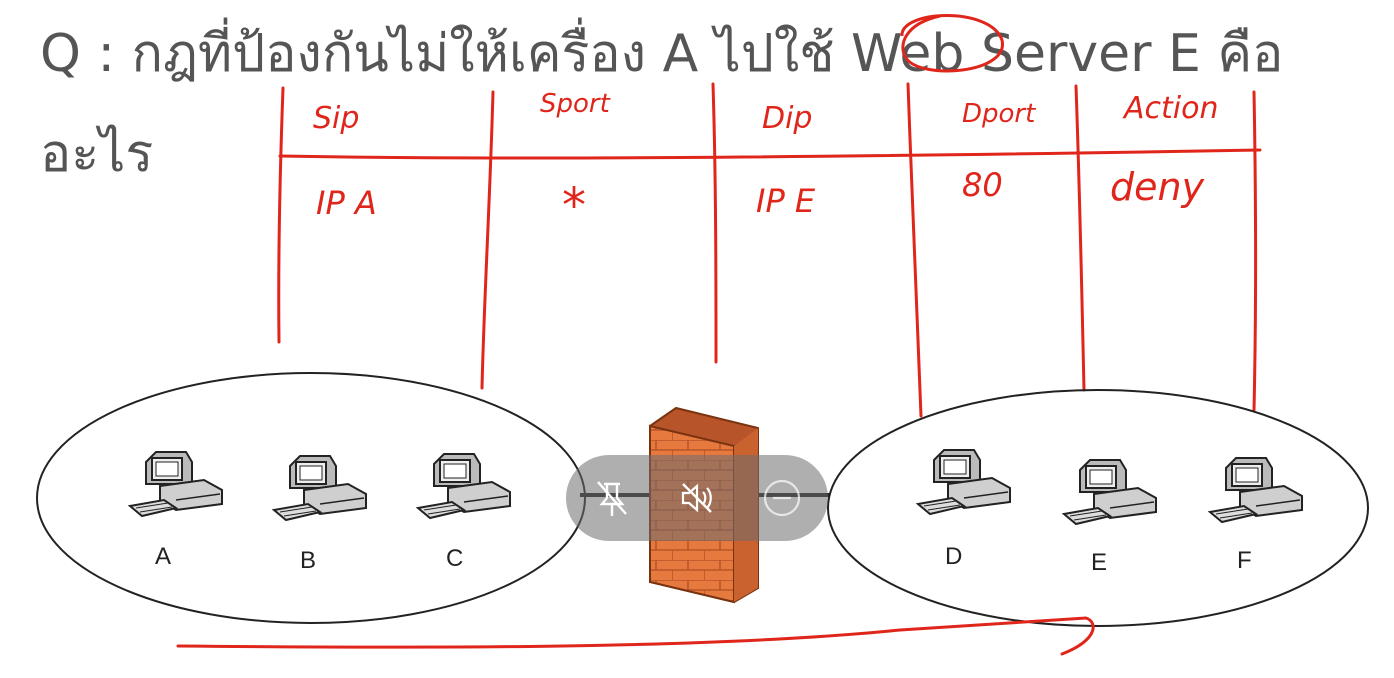 This screenshot has height=678, width=1394. Describe the element at coordinates (575, 104) in the screenshot. I see `header-sport: Sport` at that location.